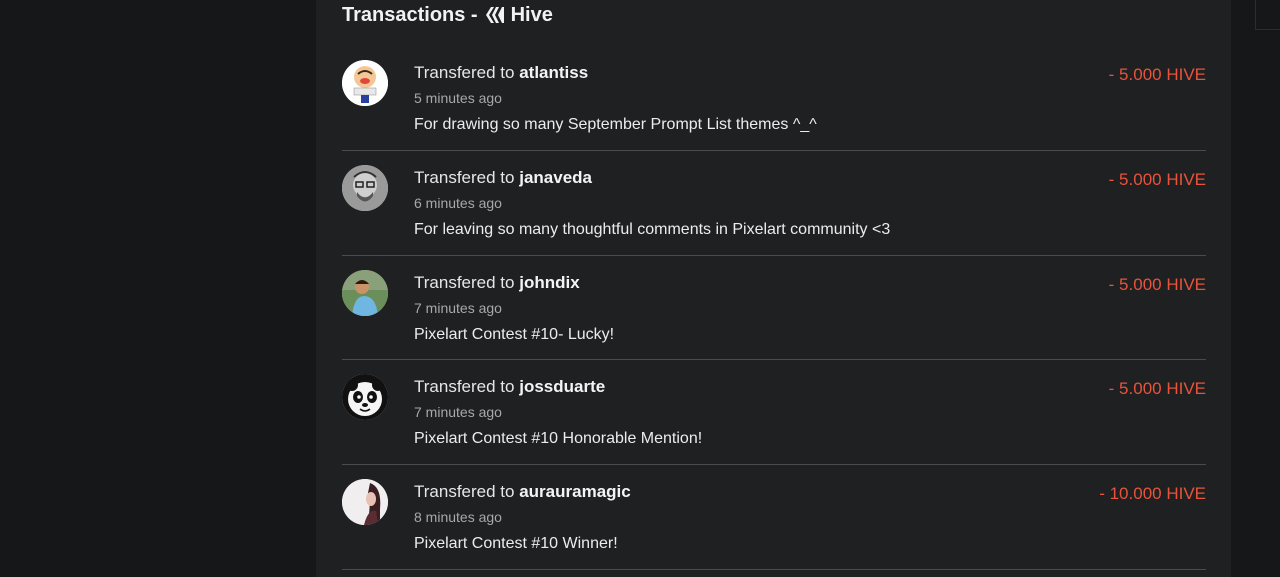  I want to click on memo-text: Pixelart Contest #10 Honorable Mention!, so click(558, 439).